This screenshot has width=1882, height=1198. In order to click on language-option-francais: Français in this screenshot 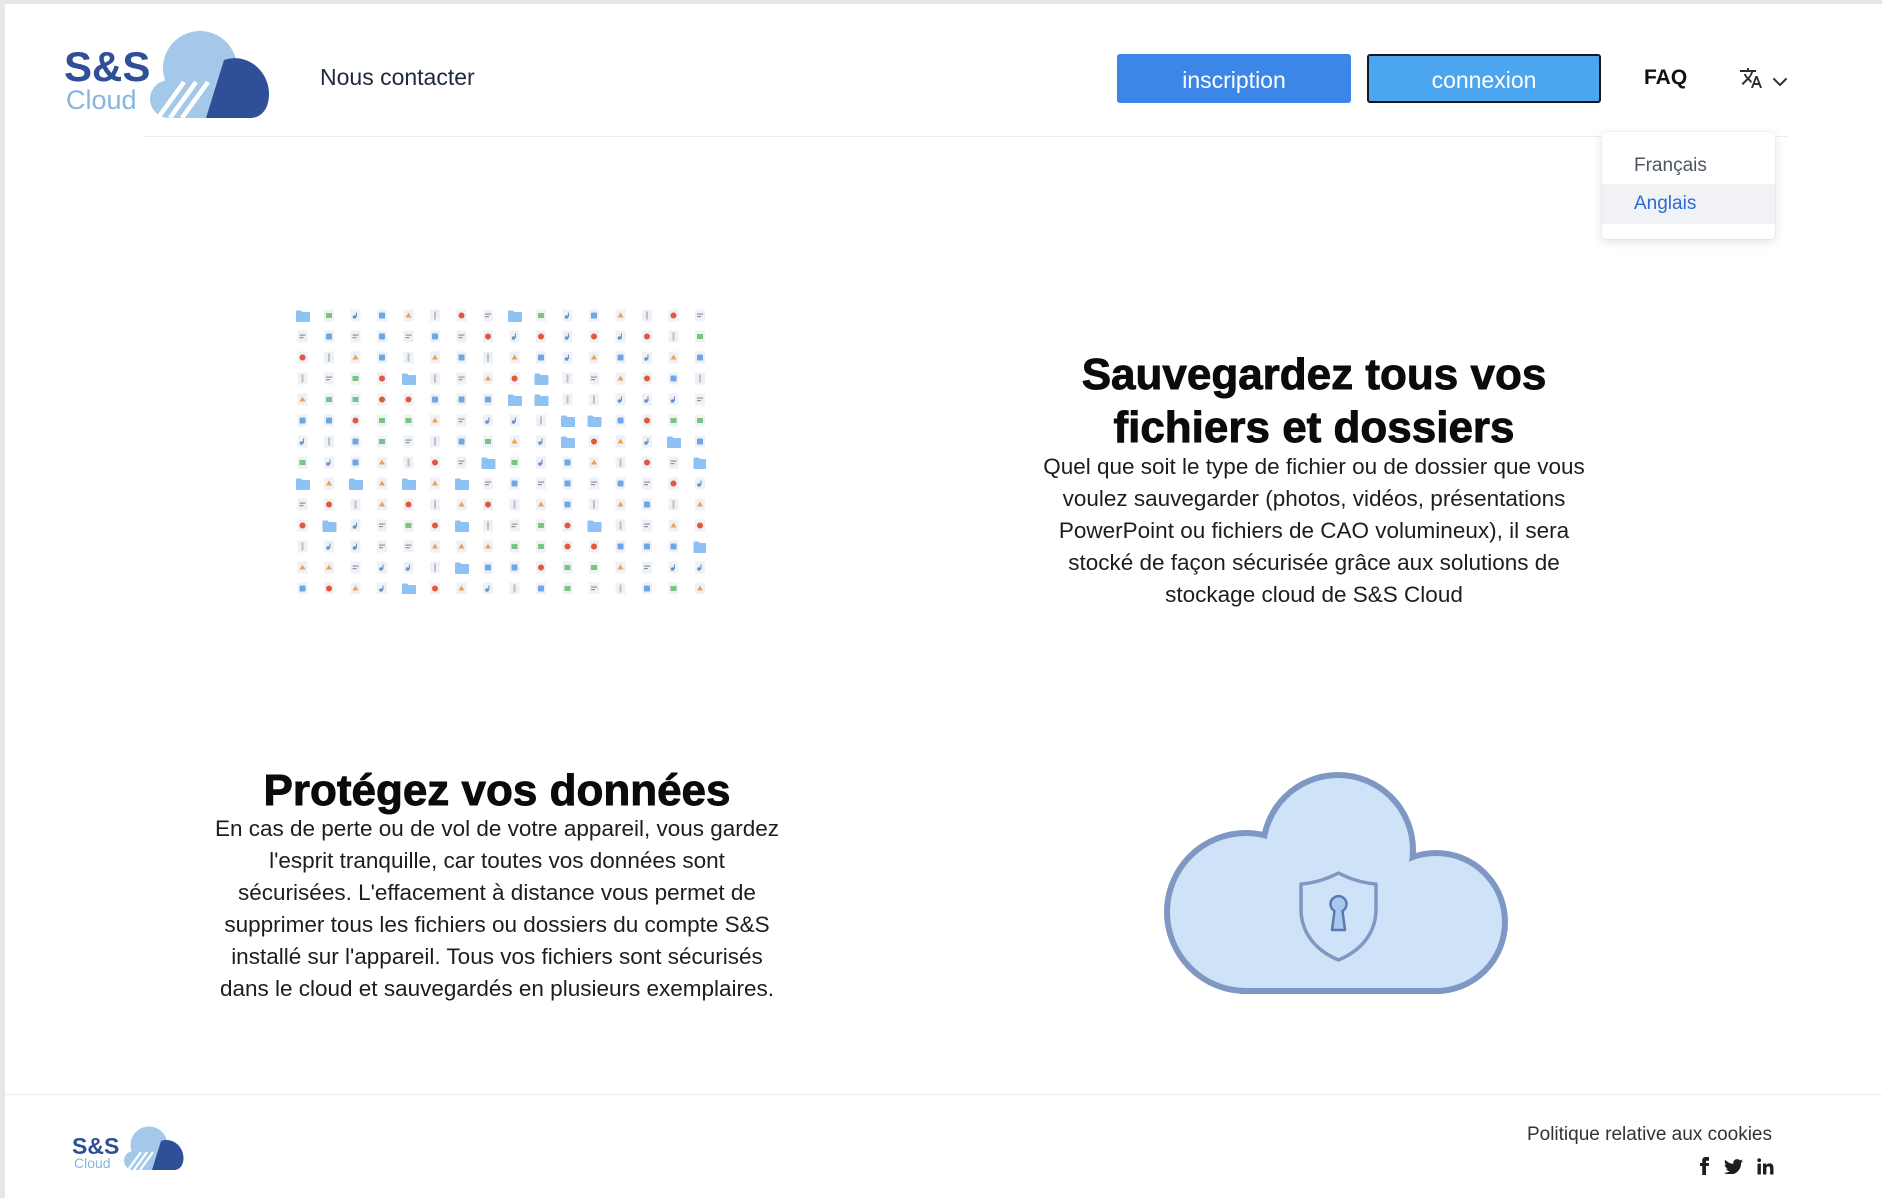, I will do `click(1688, 168)`.